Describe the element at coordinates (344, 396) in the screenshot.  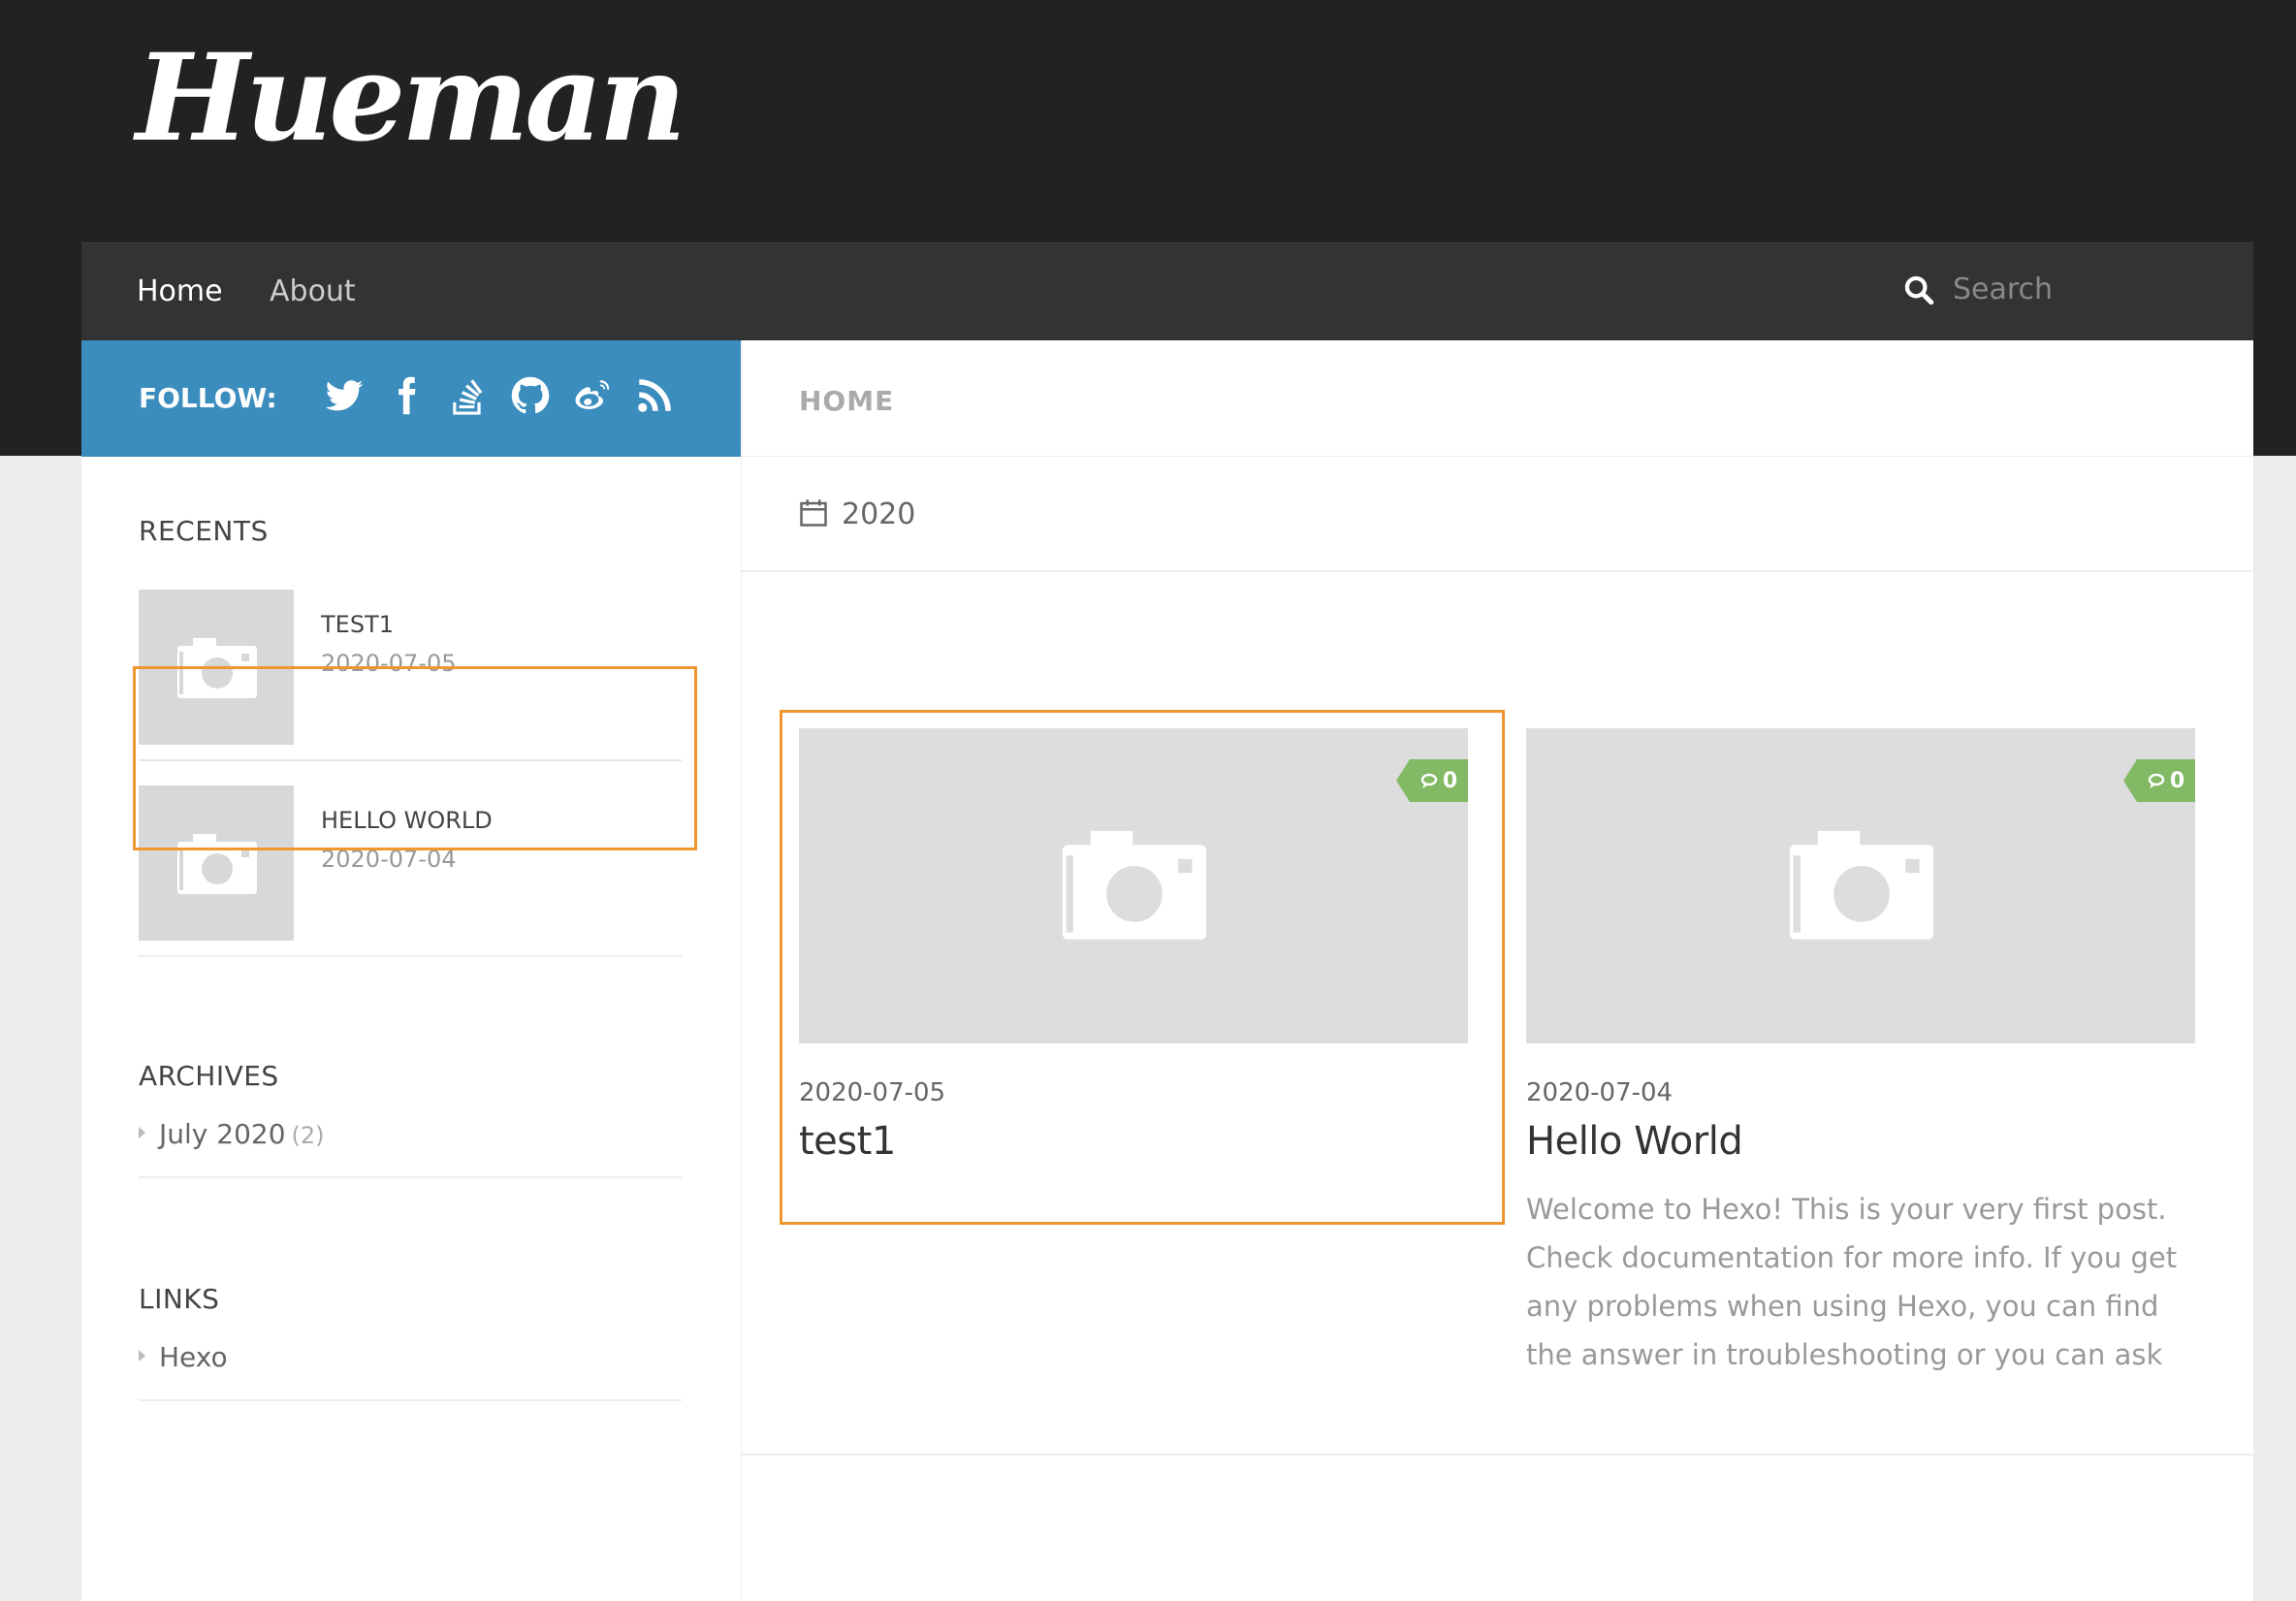
I see `twitter-icon` at that location.